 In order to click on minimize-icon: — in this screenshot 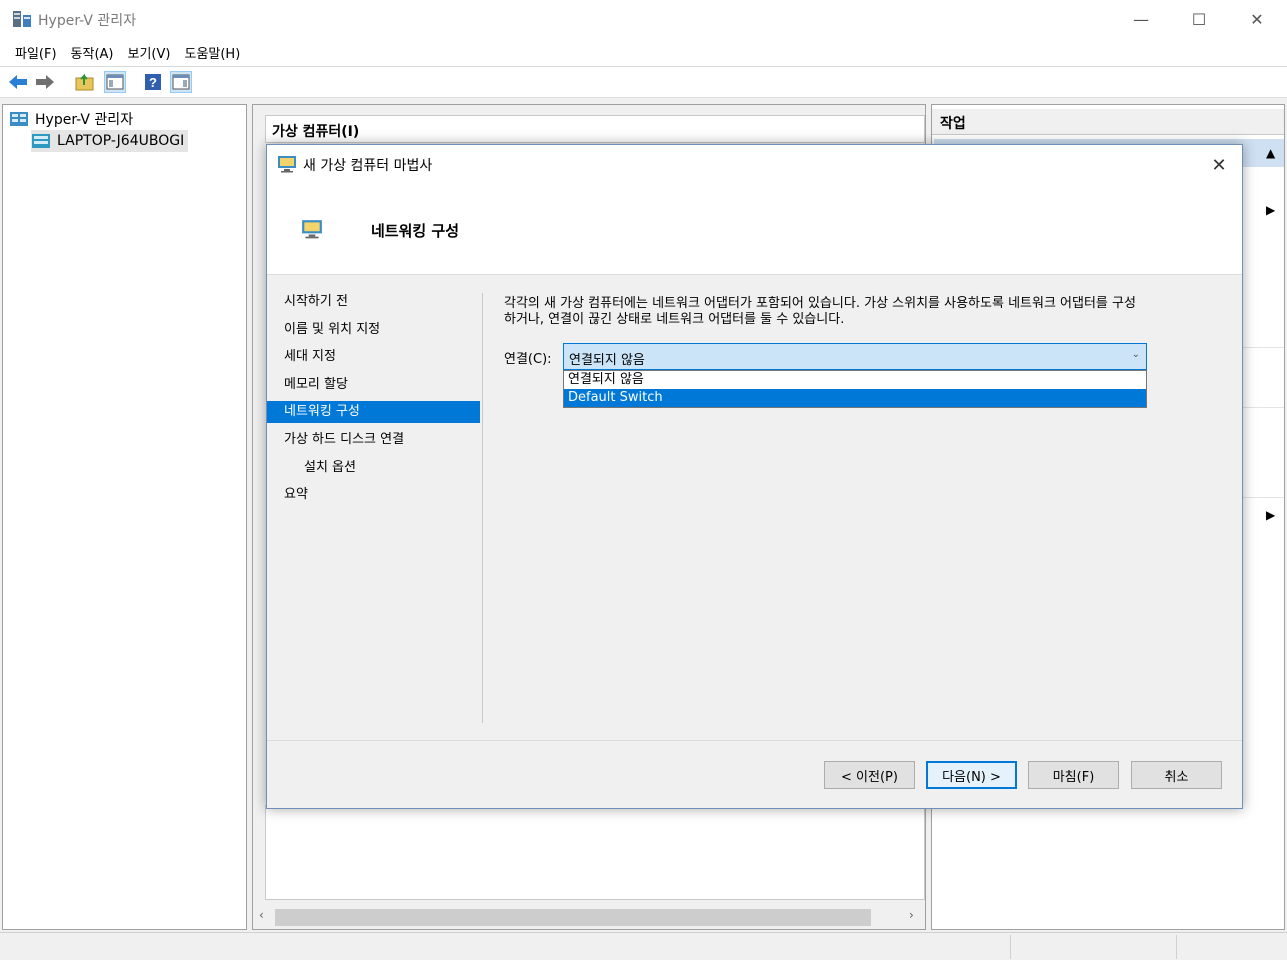, I will do `click(1141, 19)`.